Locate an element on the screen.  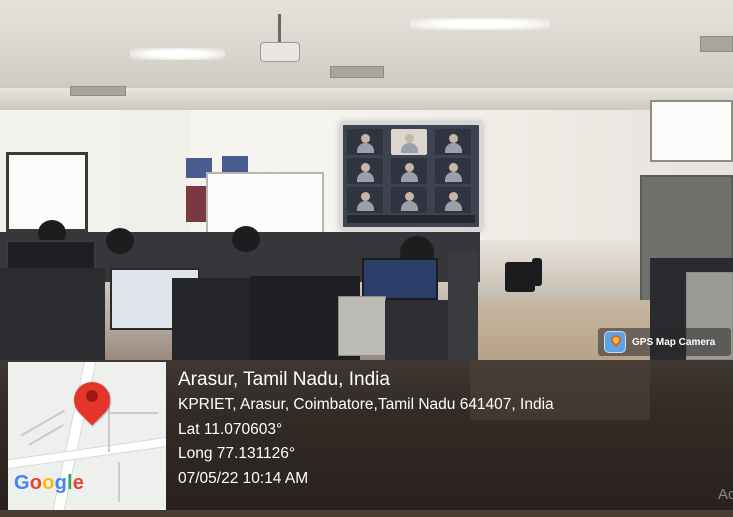
gps-map-camera-badge: GPS Map Camera is located at coordinates (664, 342).